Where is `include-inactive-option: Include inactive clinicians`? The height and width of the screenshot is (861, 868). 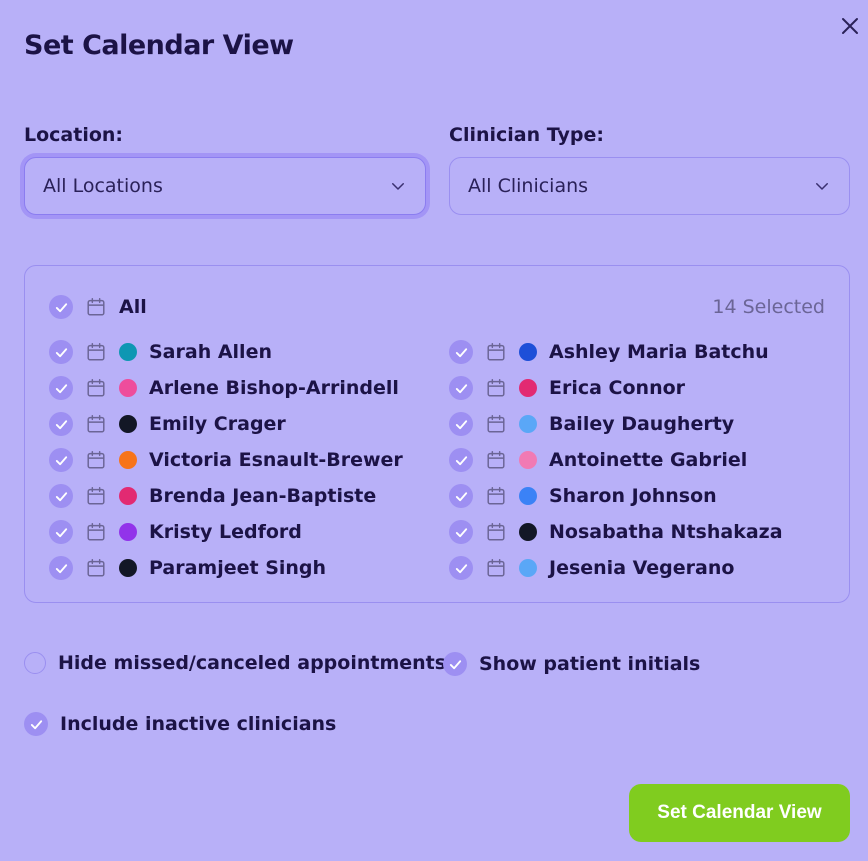
include-inactive-option: Include inactive clinicians is located at coordinates (180, 724).